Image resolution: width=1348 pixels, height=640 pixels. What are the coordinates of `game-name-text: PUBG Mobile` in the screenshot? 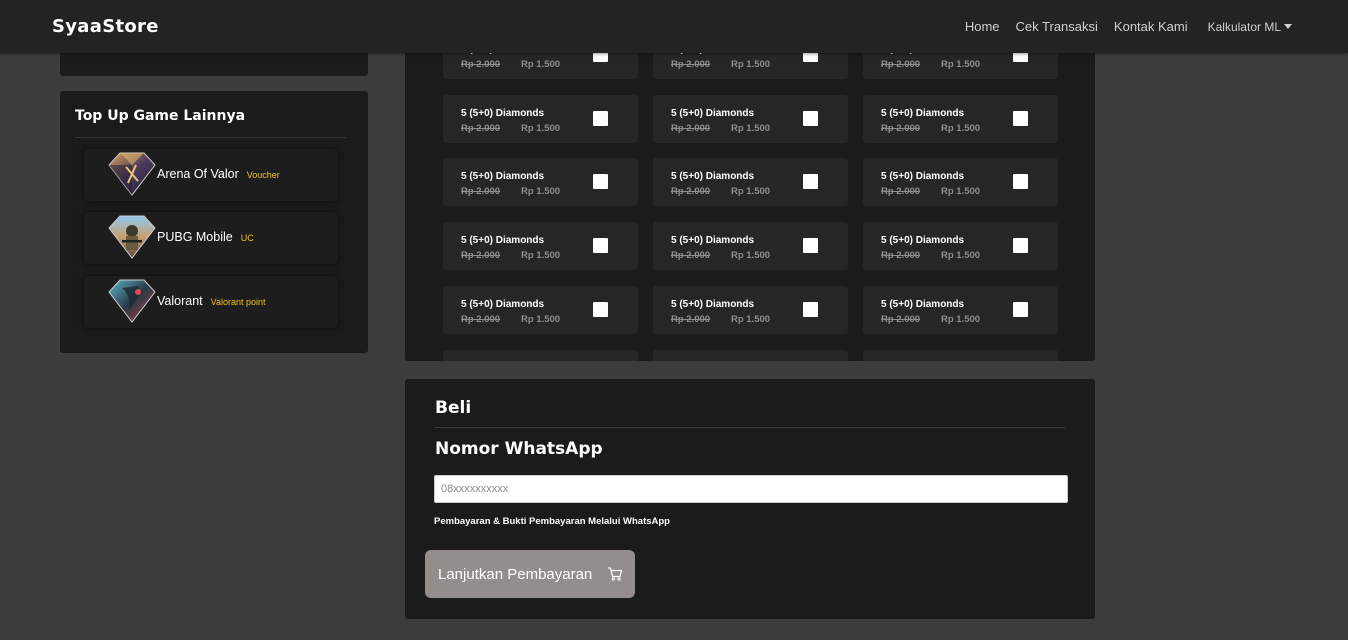 It's located at (195, 237).